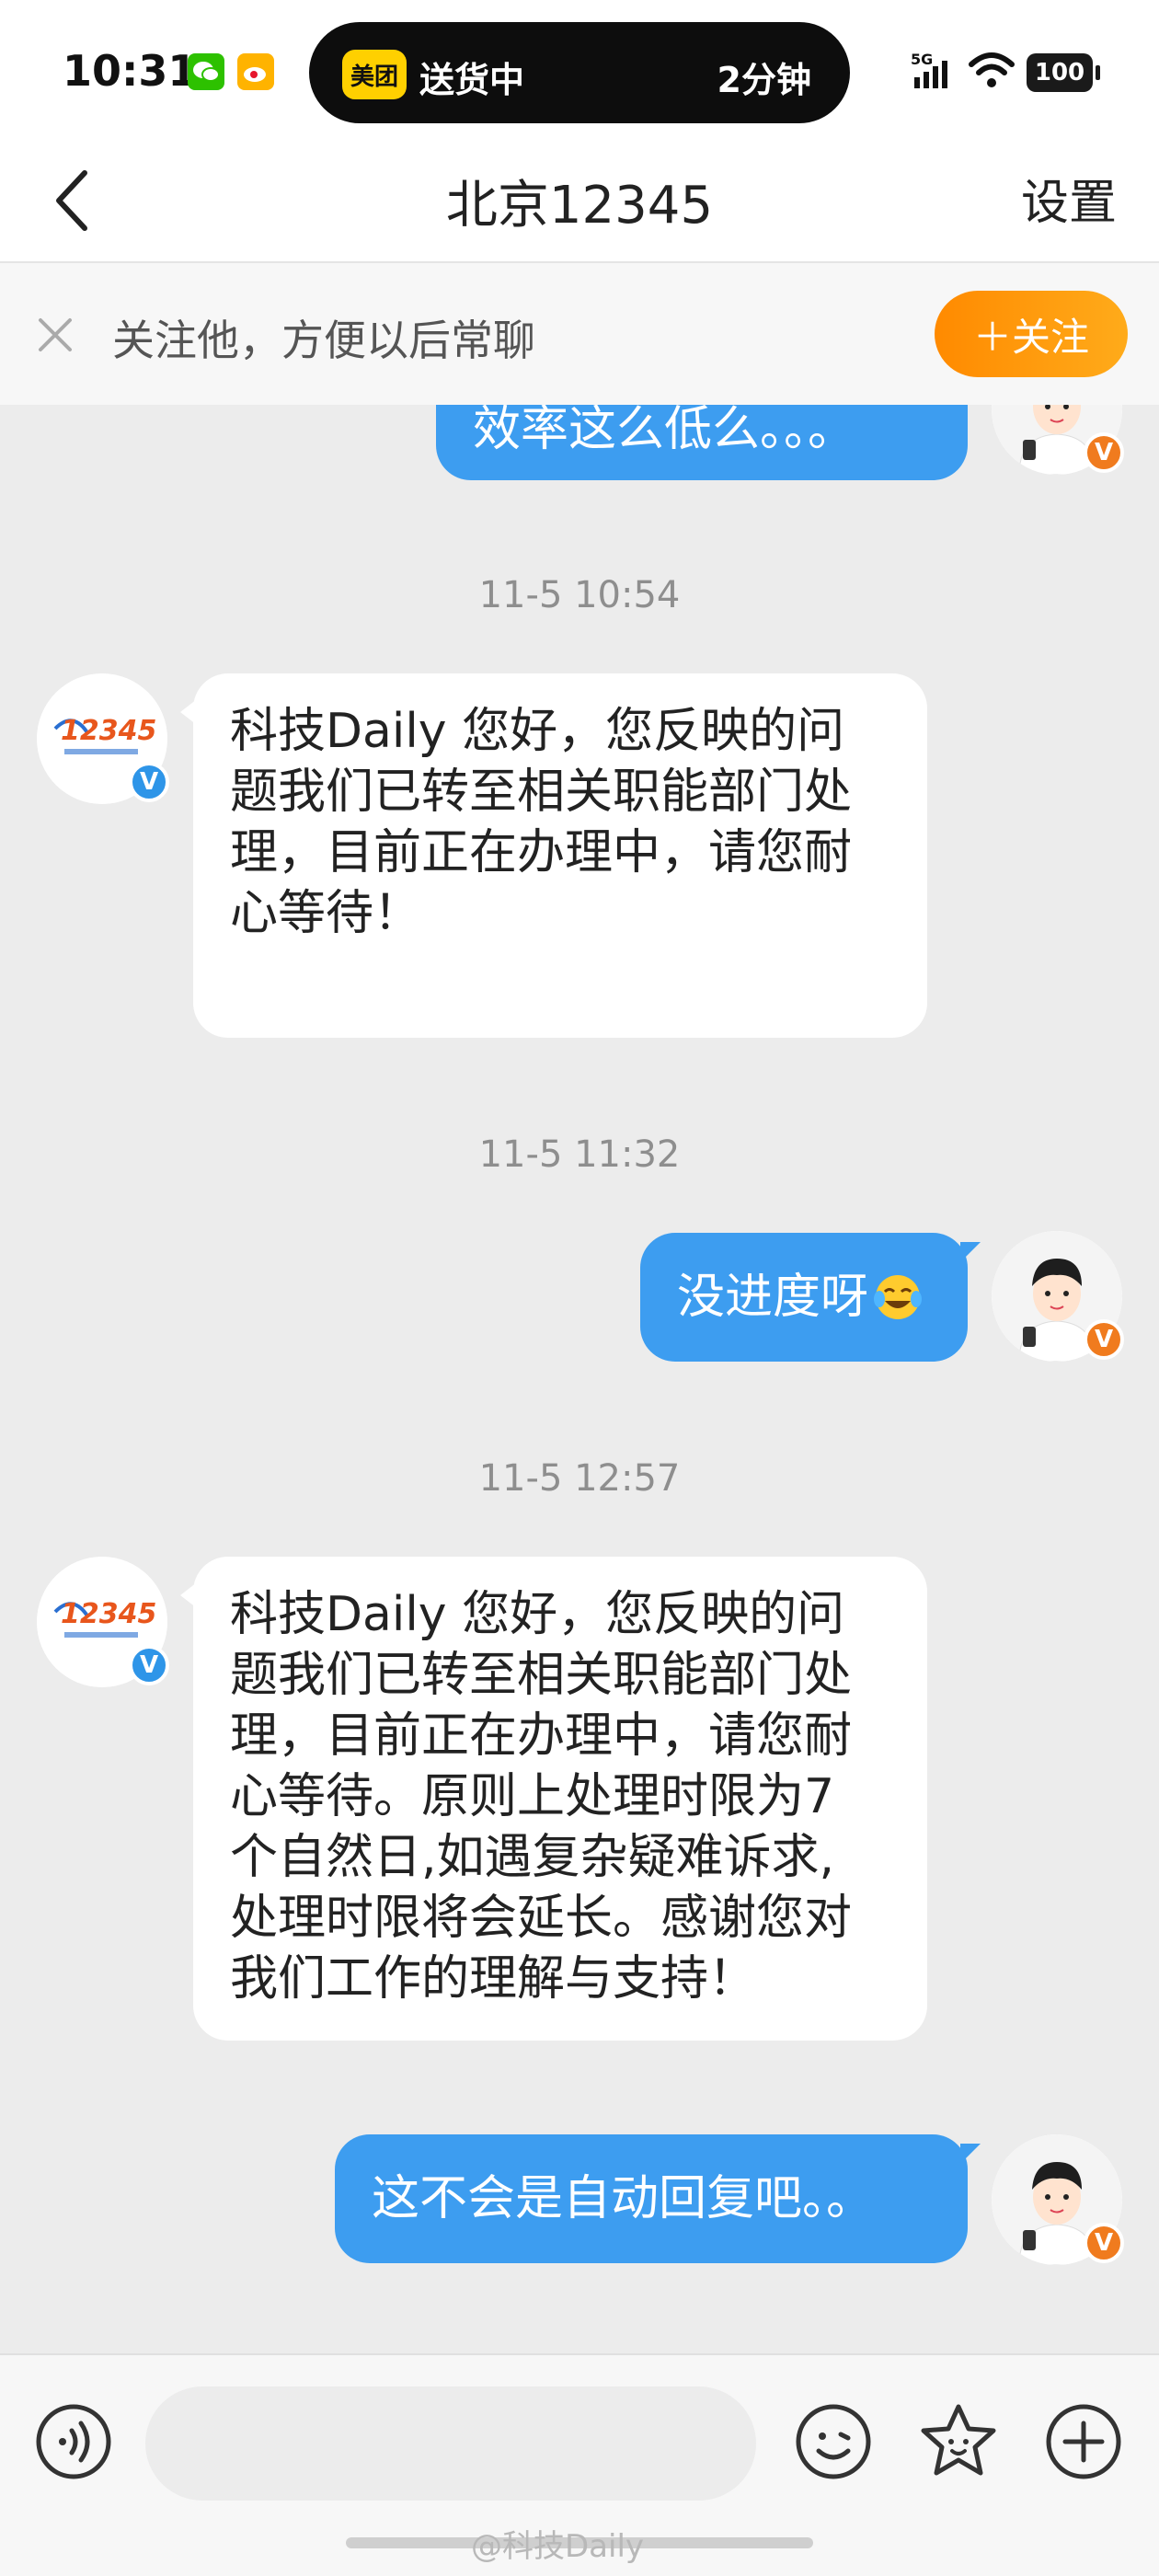 The width and height of the screenshot is (1159, 2576). Describe the element at coordinates (773, 1297) in the screenshot. I see `message-text: 没进度呀` at that location.